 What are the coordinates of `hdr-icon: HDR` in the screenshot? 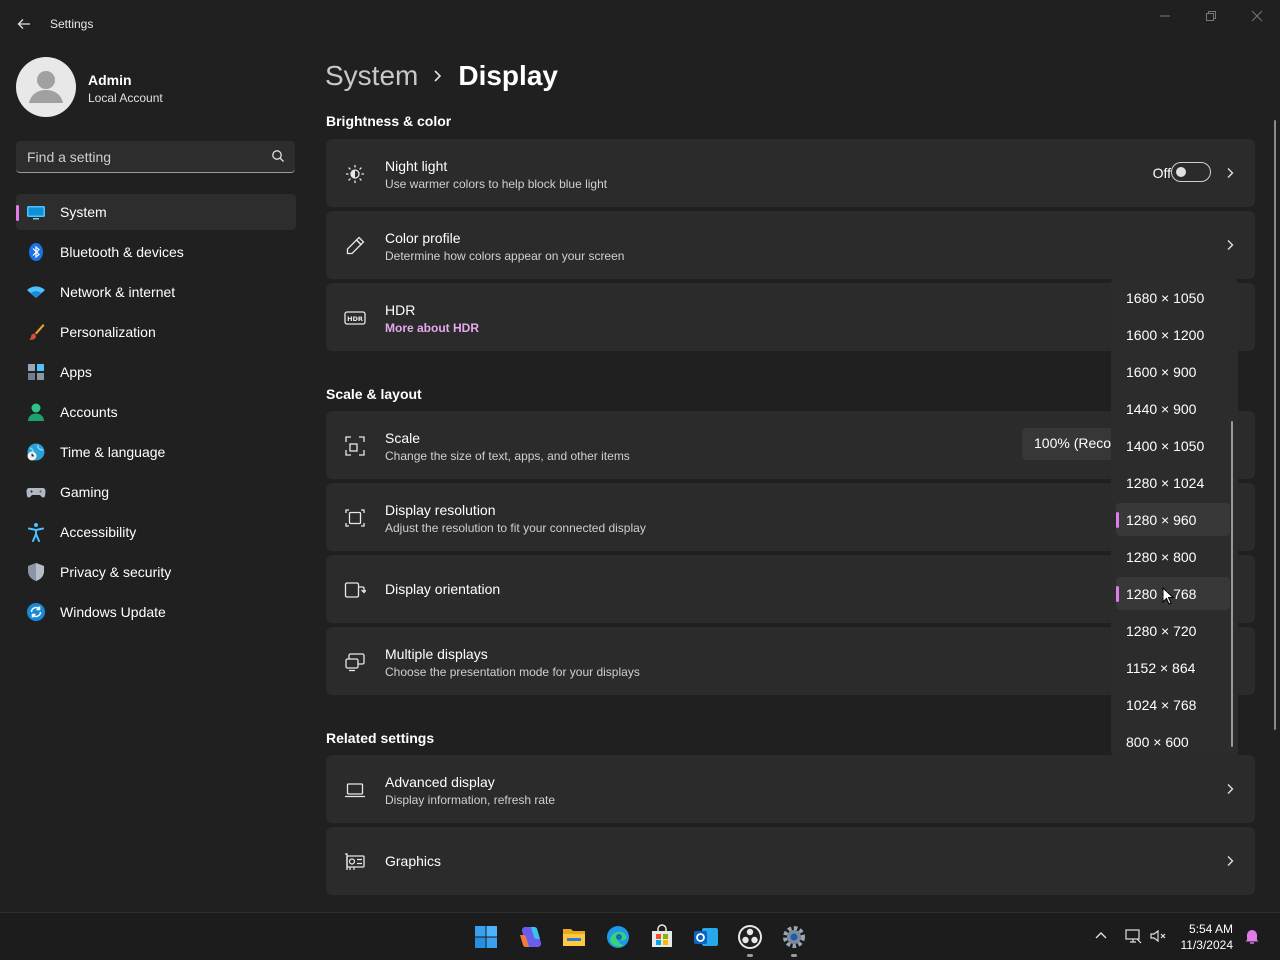 It's located at (355, 318).